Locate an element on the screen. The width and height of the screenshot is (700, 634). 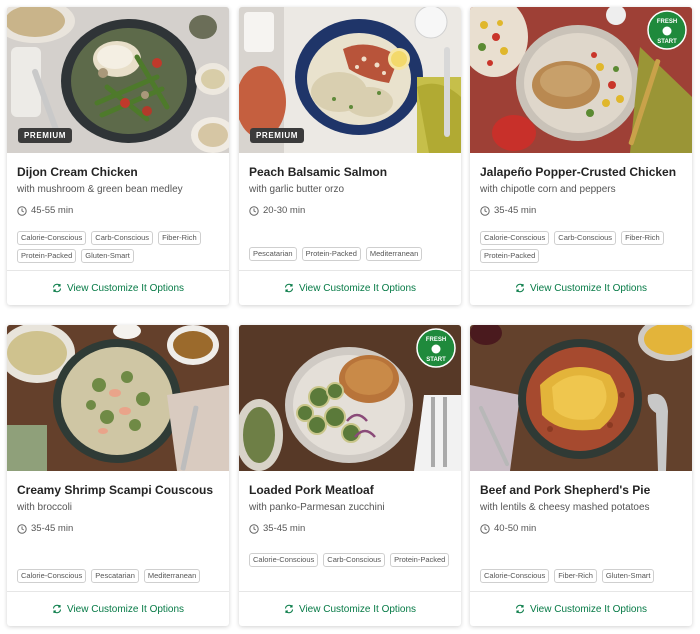
recipe-title: Loaded Pork Meatloaf is located at coordinates (350, 490).